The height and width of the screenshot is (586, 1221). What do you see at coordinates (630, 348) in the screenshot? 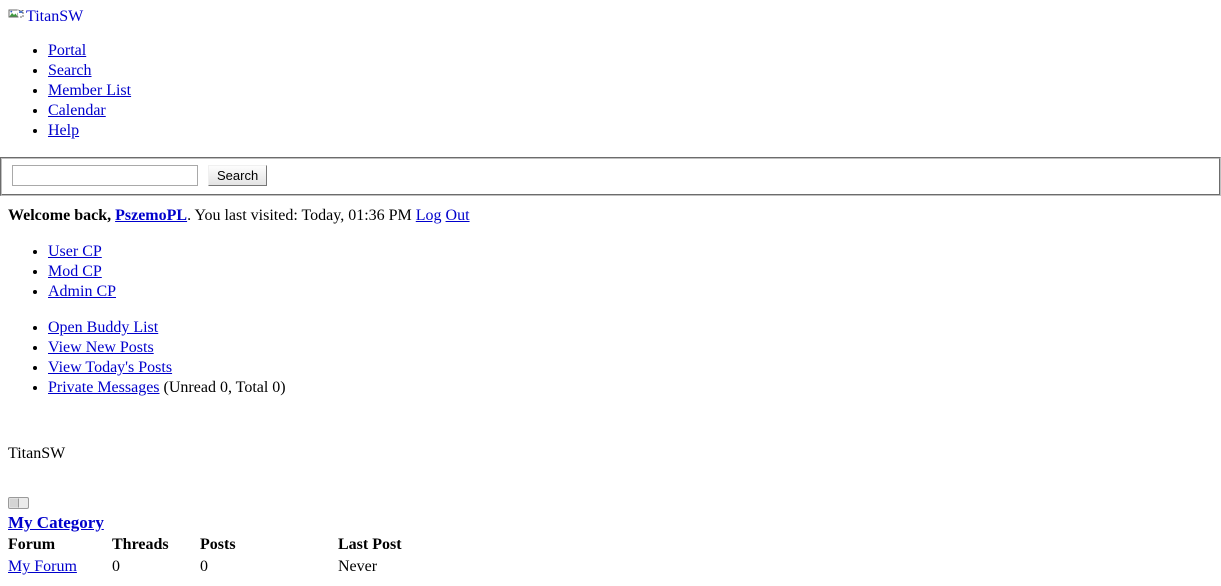
I see `quick-item-view-new-posts: View New Posts` at bounding box center [630, 348].